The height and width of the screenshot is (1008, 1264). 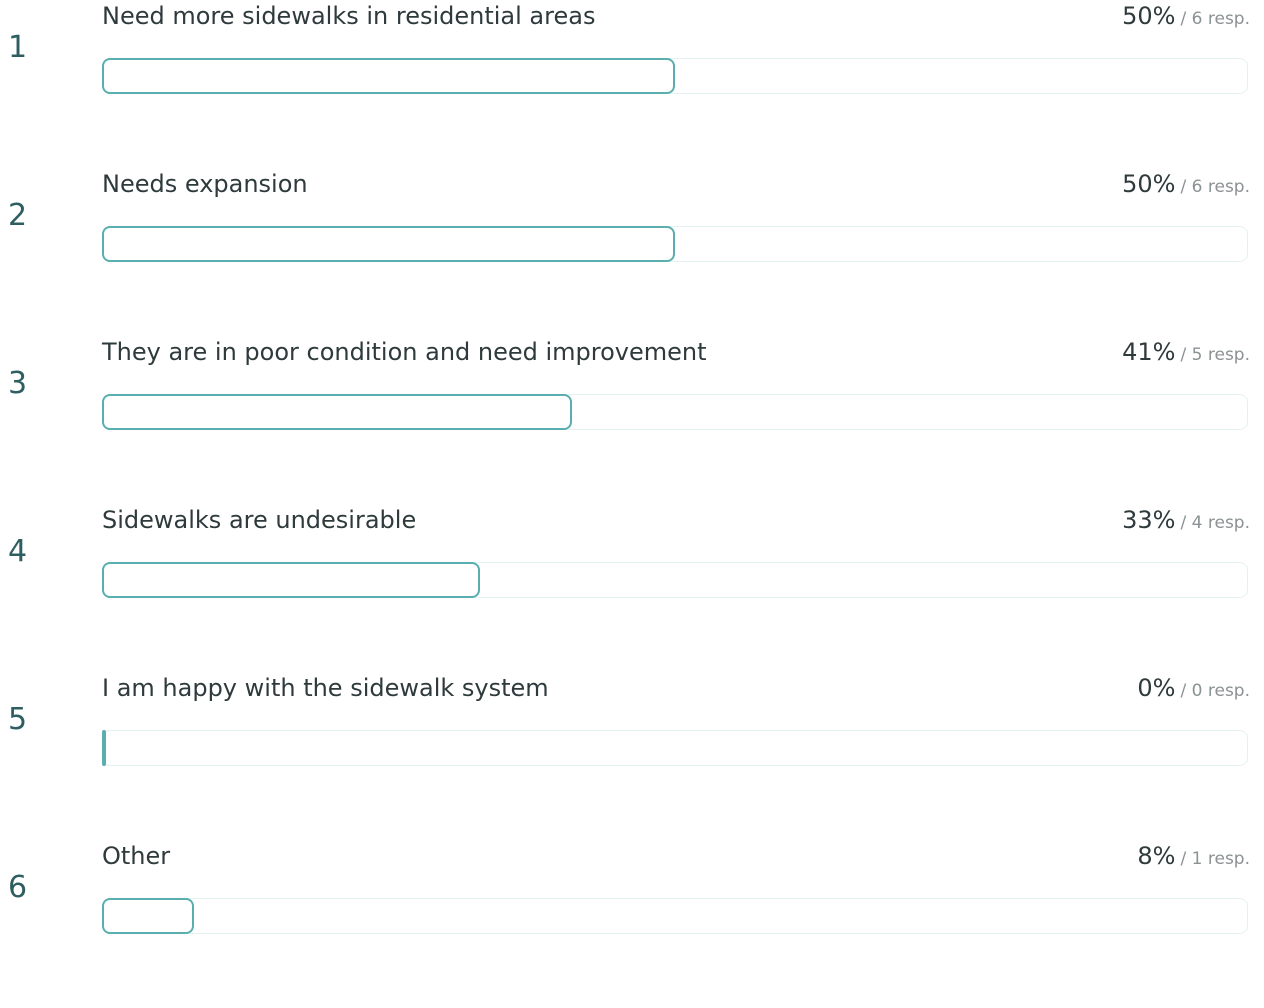 What do you see at coordinates (205, 184) in the screenshot?
I see `result-label: Needs expansion` at bounding box center [205, 184].